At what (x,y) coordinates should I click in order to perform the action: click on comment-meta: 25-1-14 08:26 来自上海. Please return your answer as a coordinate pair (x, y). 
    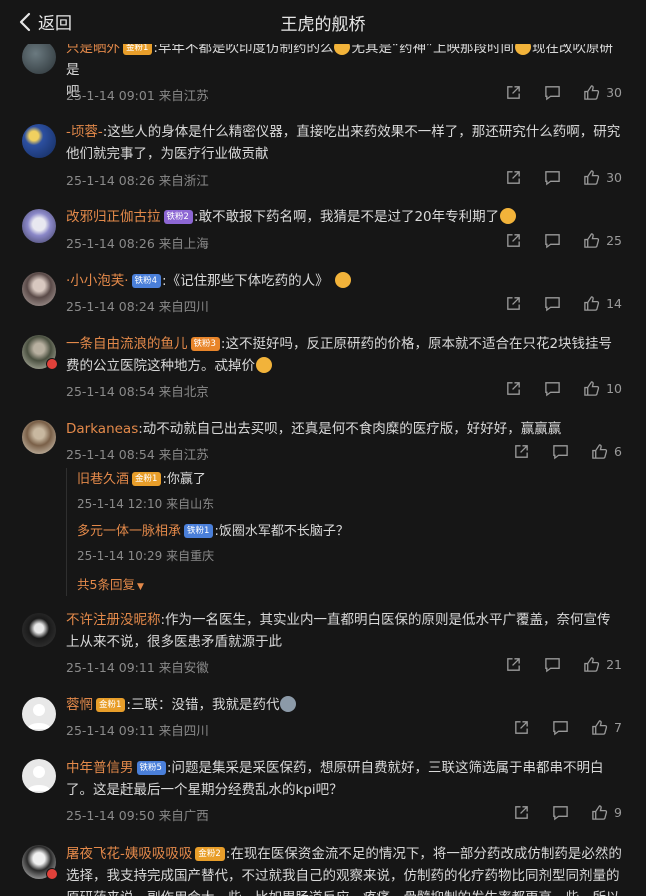
    Looking at the image, I should click on (137, 242).